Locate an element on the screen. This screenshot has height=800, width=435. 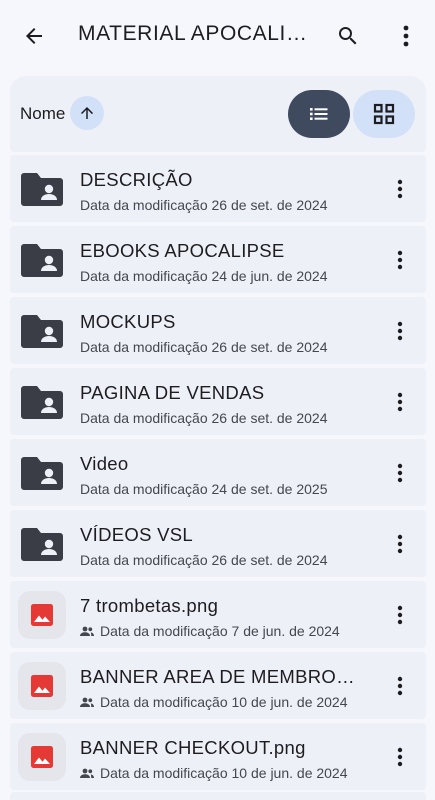
top-app-bar: MATERIAL APOCALIPSE is located at coordinates (217, 36).